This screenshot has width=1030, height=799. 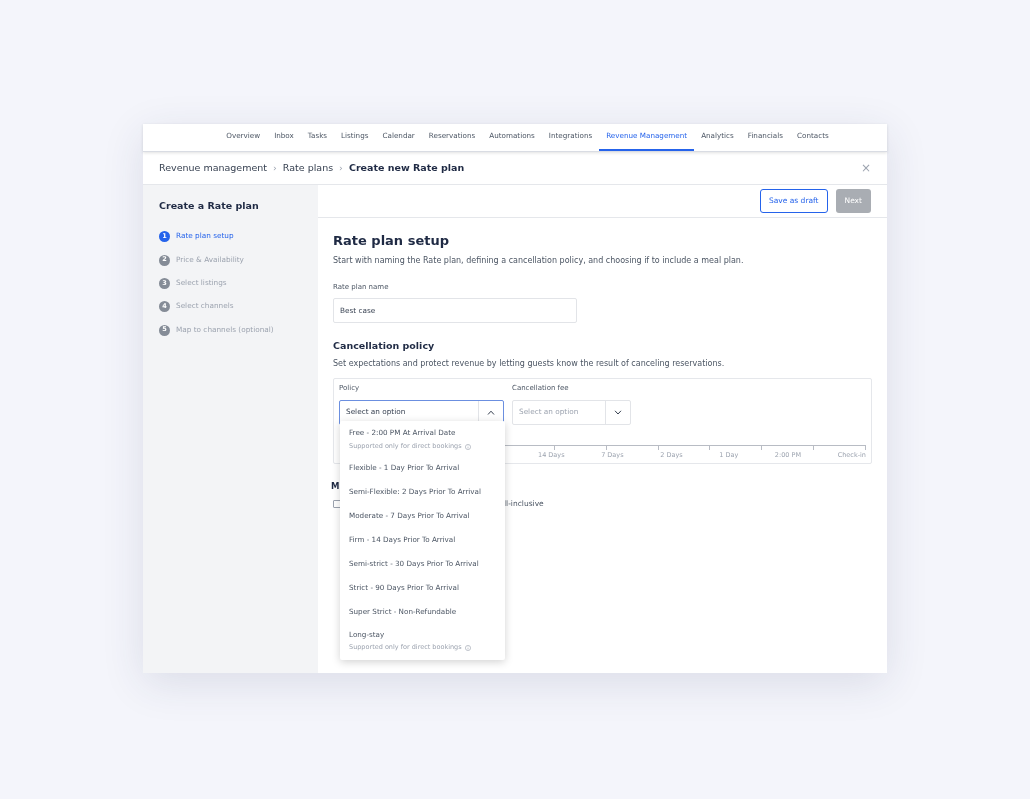 I want to click on sidebar-title: Create a Rate plan, so click(x=209, y=206).